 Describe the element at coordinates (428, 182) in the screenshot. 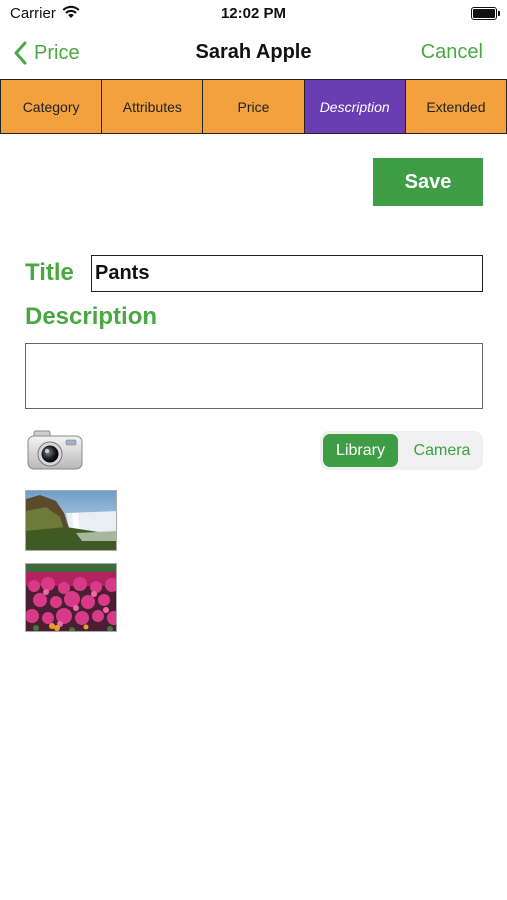

I see `save-button: Save` at that location.